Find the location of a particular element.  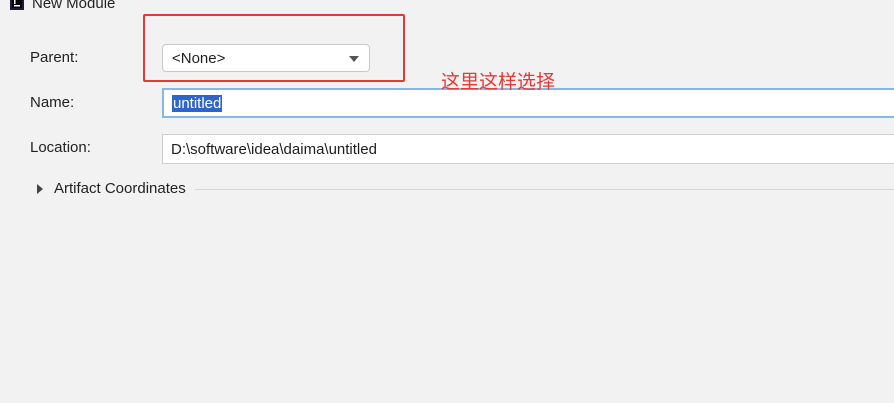

name-input-value: untitled is located at coordinates (197, 103).